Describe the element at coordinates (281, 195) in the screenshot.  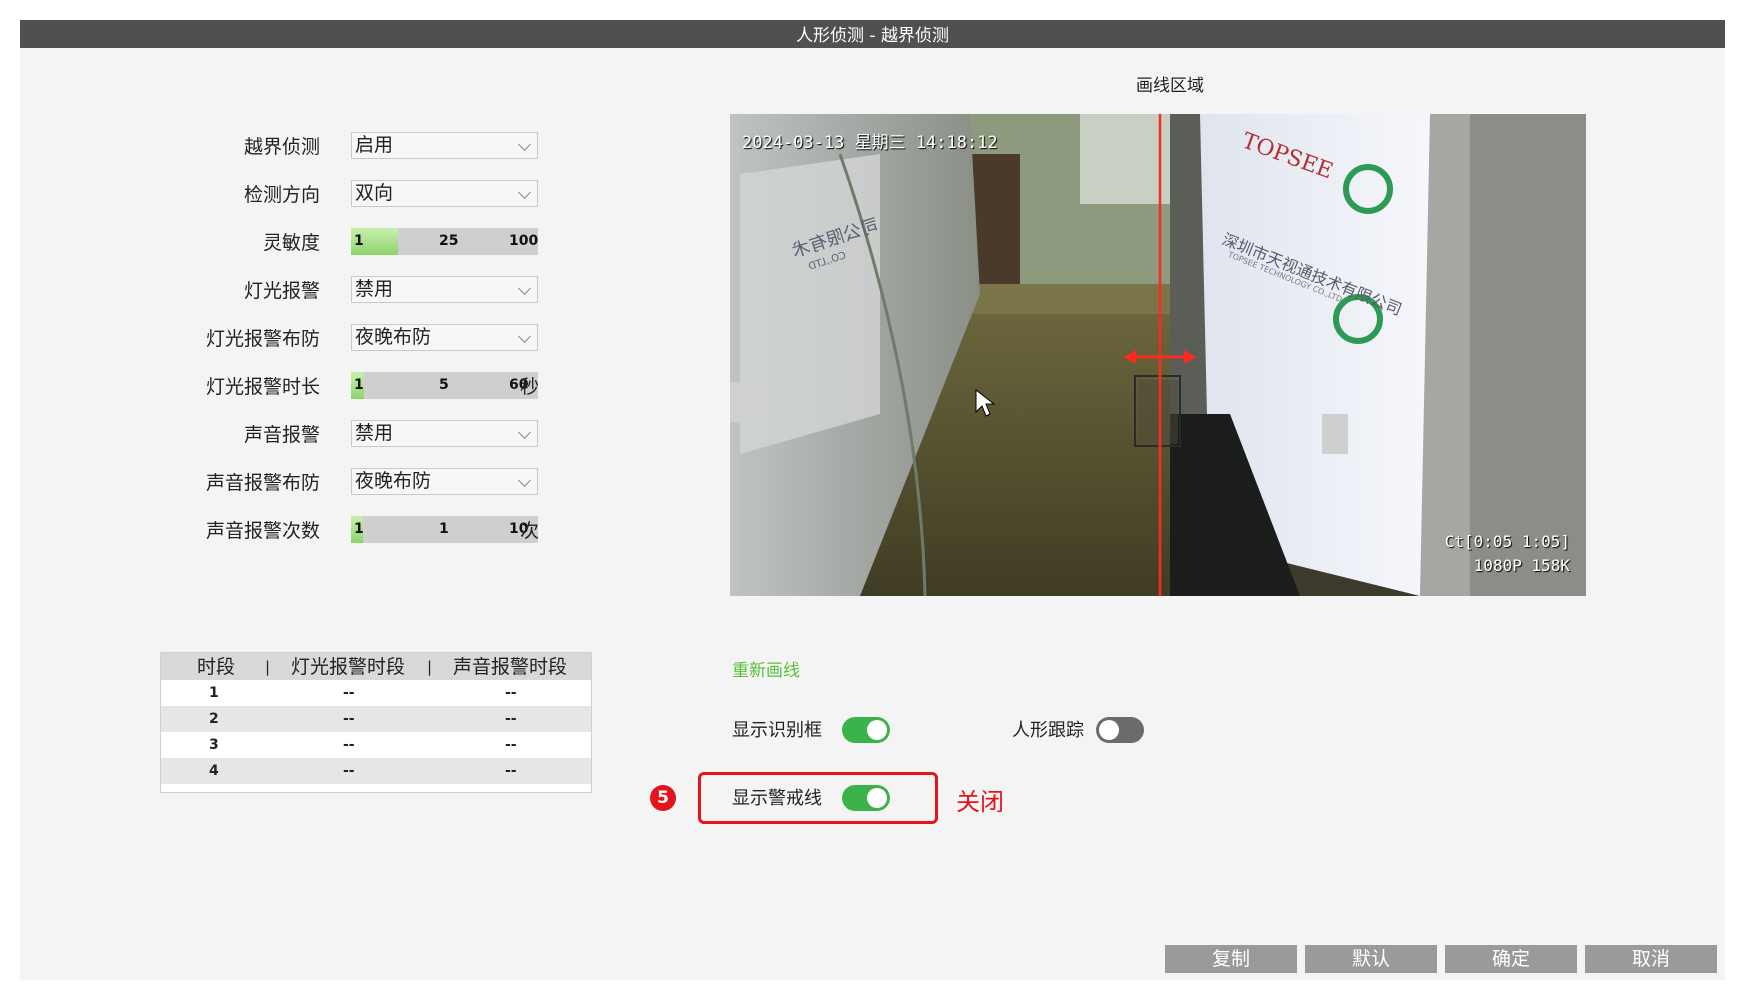
I see `setting-label: 检测方向` at that location.